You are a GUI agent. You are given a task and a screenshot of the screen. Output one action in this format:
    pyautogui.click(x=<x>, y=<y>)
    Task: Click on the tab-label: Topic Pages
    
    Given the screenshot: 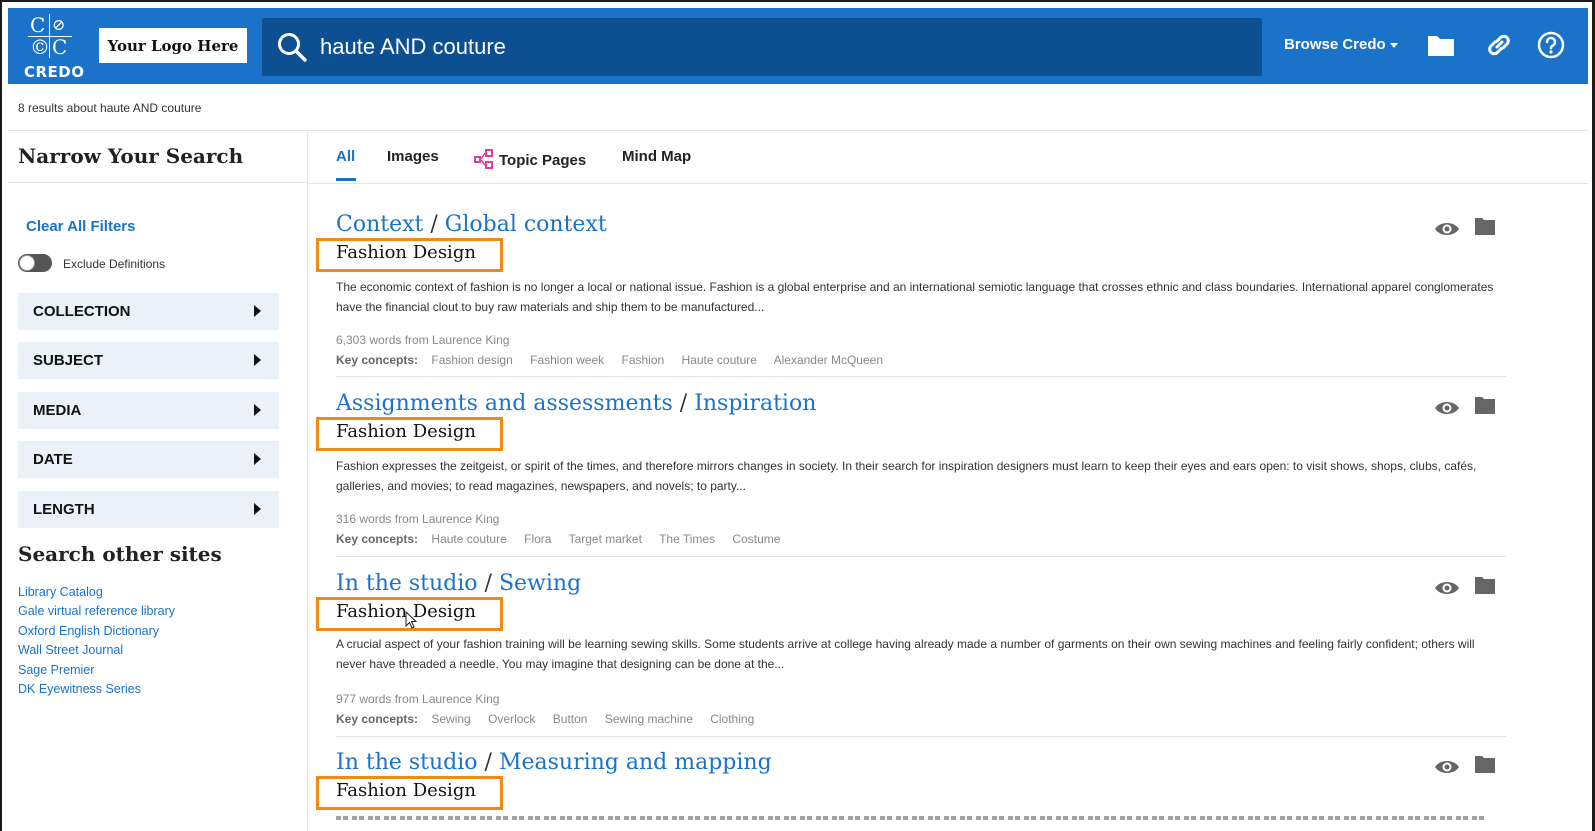 What is the action you would take?
    pyautogui.click(x=543, y=160)
    